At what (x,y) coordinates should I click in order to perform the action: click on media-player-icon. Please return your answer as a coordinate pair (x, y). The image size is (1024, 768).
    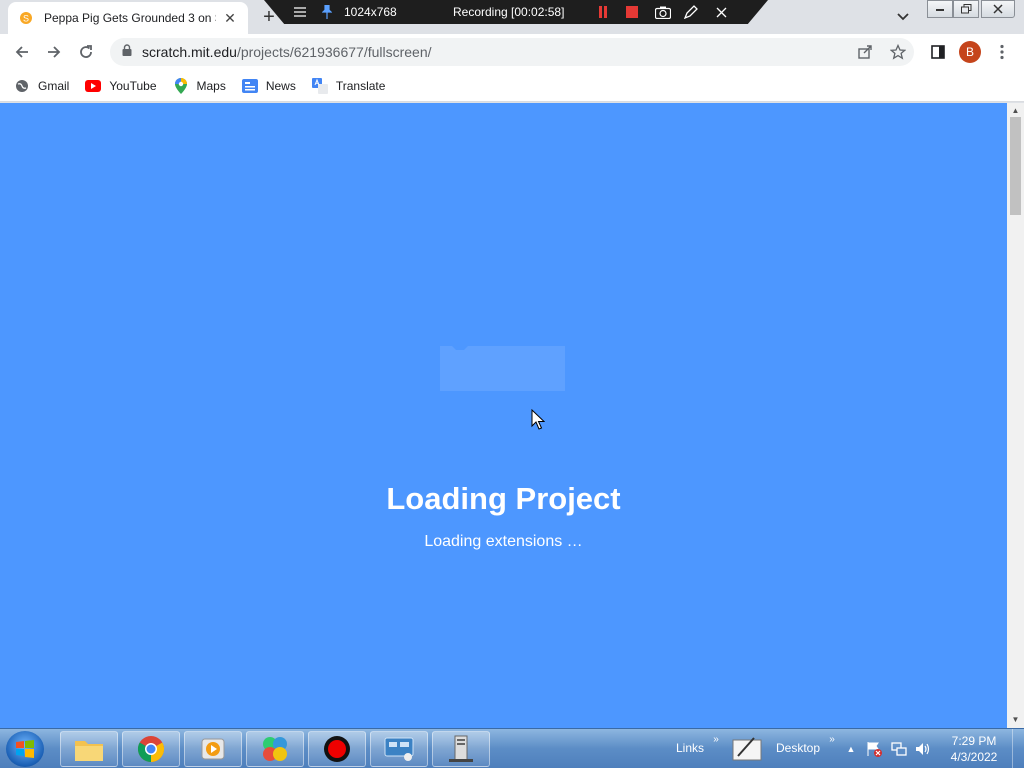
    Looking at the image, I should click on (213, 749).